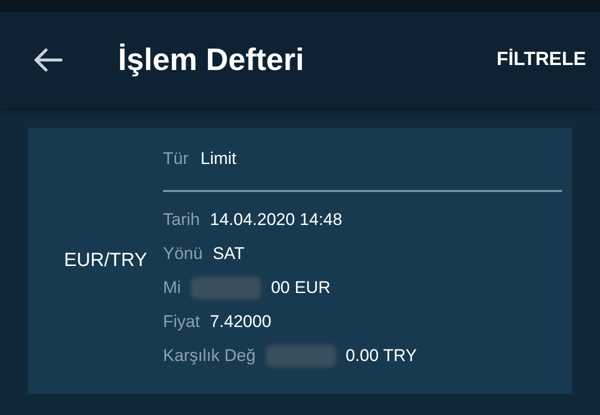 Image resolution: width=600 pixels, height=415 pixels. What do you see at coordinates (541, 60) in the screenshot?
I see `filter-button: FİLTRELE` at bounding box center [541, 60].